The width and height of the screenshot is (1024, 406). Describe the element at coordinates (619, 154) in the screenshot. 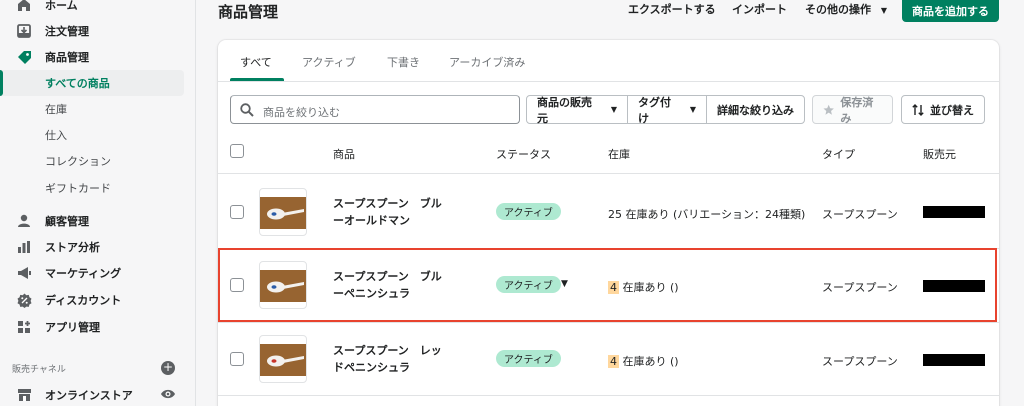

I see `column-header-inventory: 在庫` at that location.